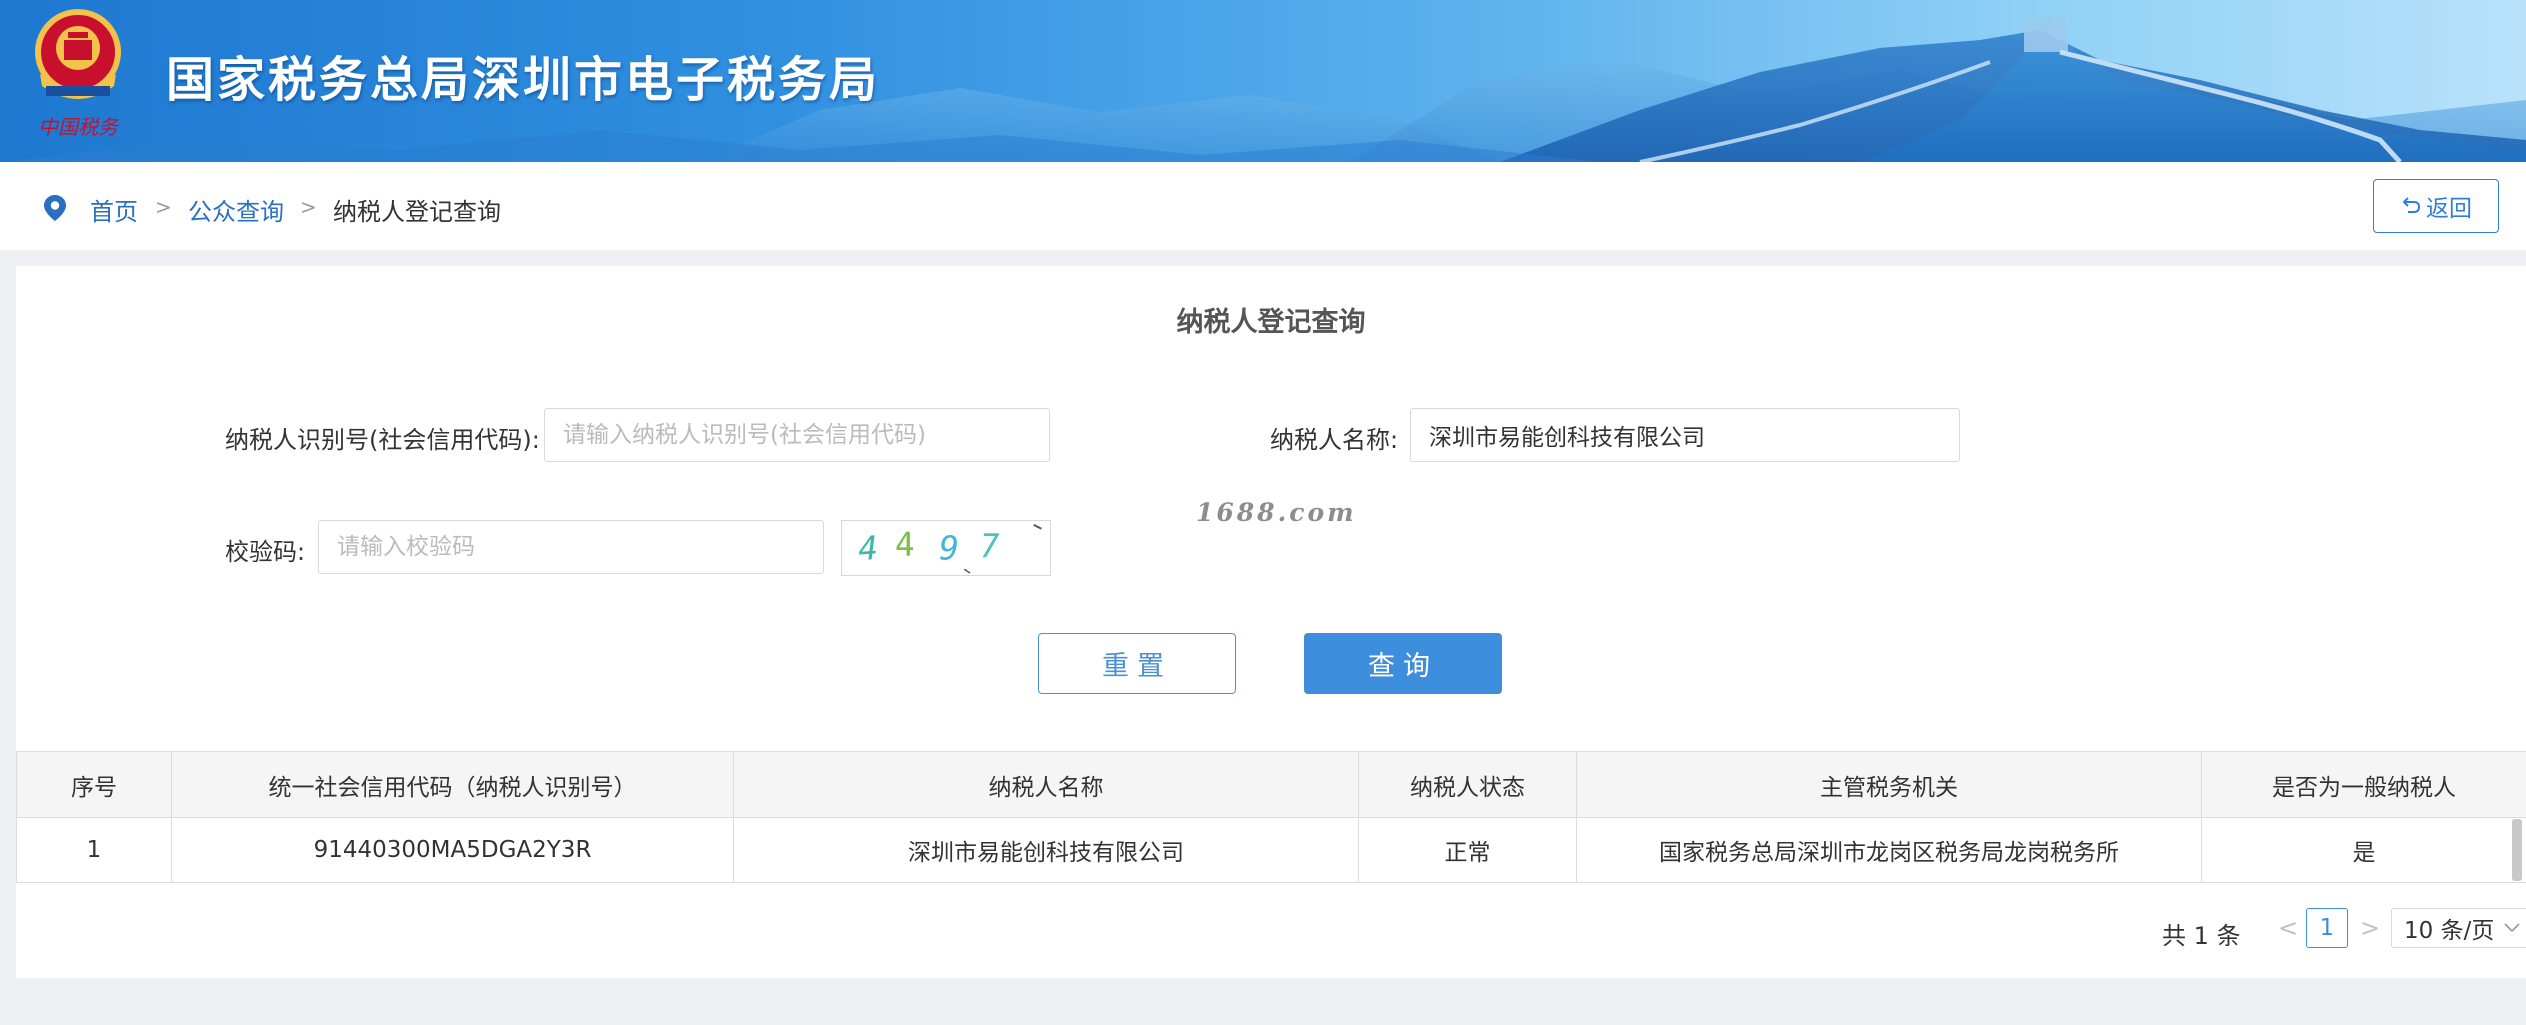 Image resolution: width=2526 pixels, height=1025 pixels. What do you see at coordinates (2370, 928) in the screenshot?
I see `pagination-next-button: >` at bounding box center [2370, 928].